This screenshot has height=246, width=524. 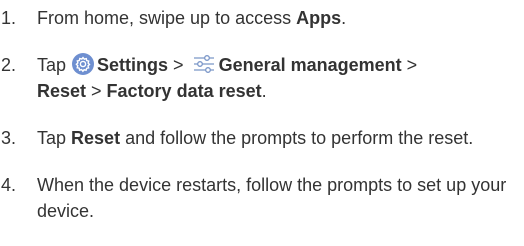 What do you see at coordinates (319, 18) in the screenshot?
I see `apps-label: Apps` at bounding box center [319, 18].